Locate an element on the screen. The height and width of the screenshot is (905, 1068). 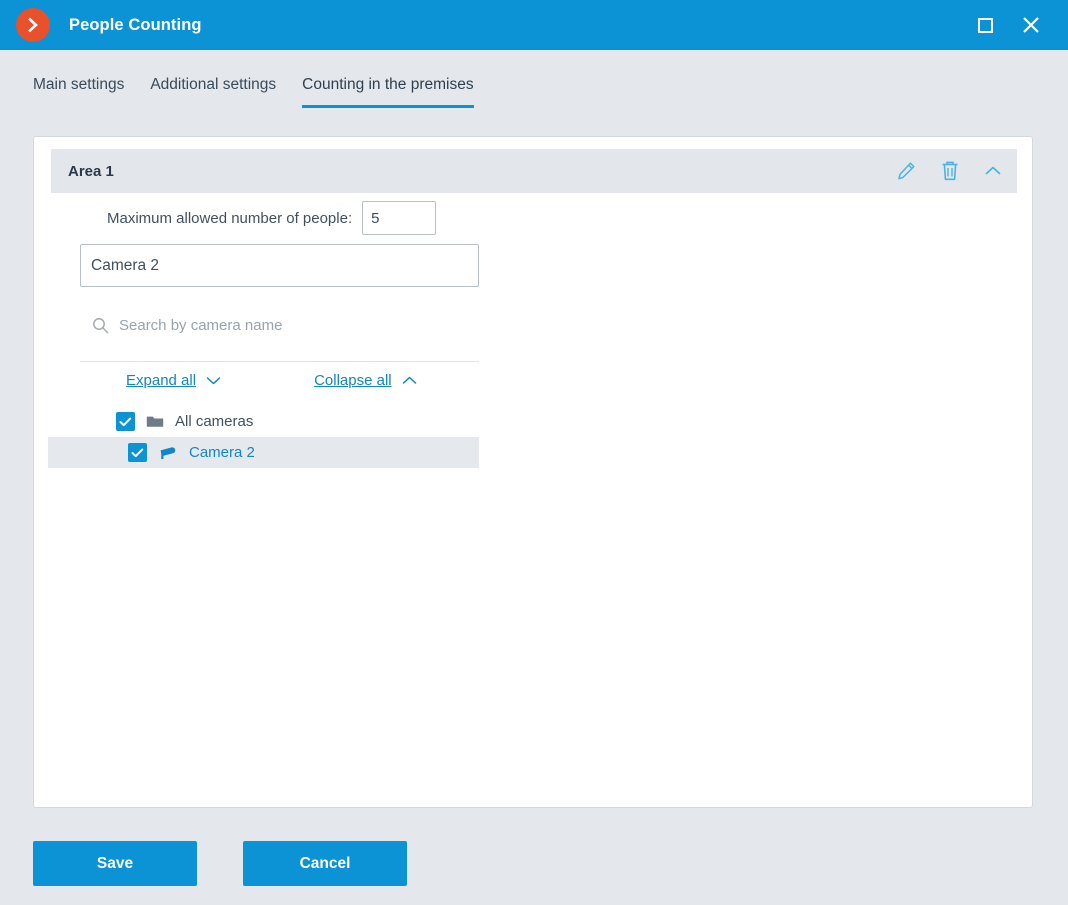
search-icon is located at coordinates (101, 325).